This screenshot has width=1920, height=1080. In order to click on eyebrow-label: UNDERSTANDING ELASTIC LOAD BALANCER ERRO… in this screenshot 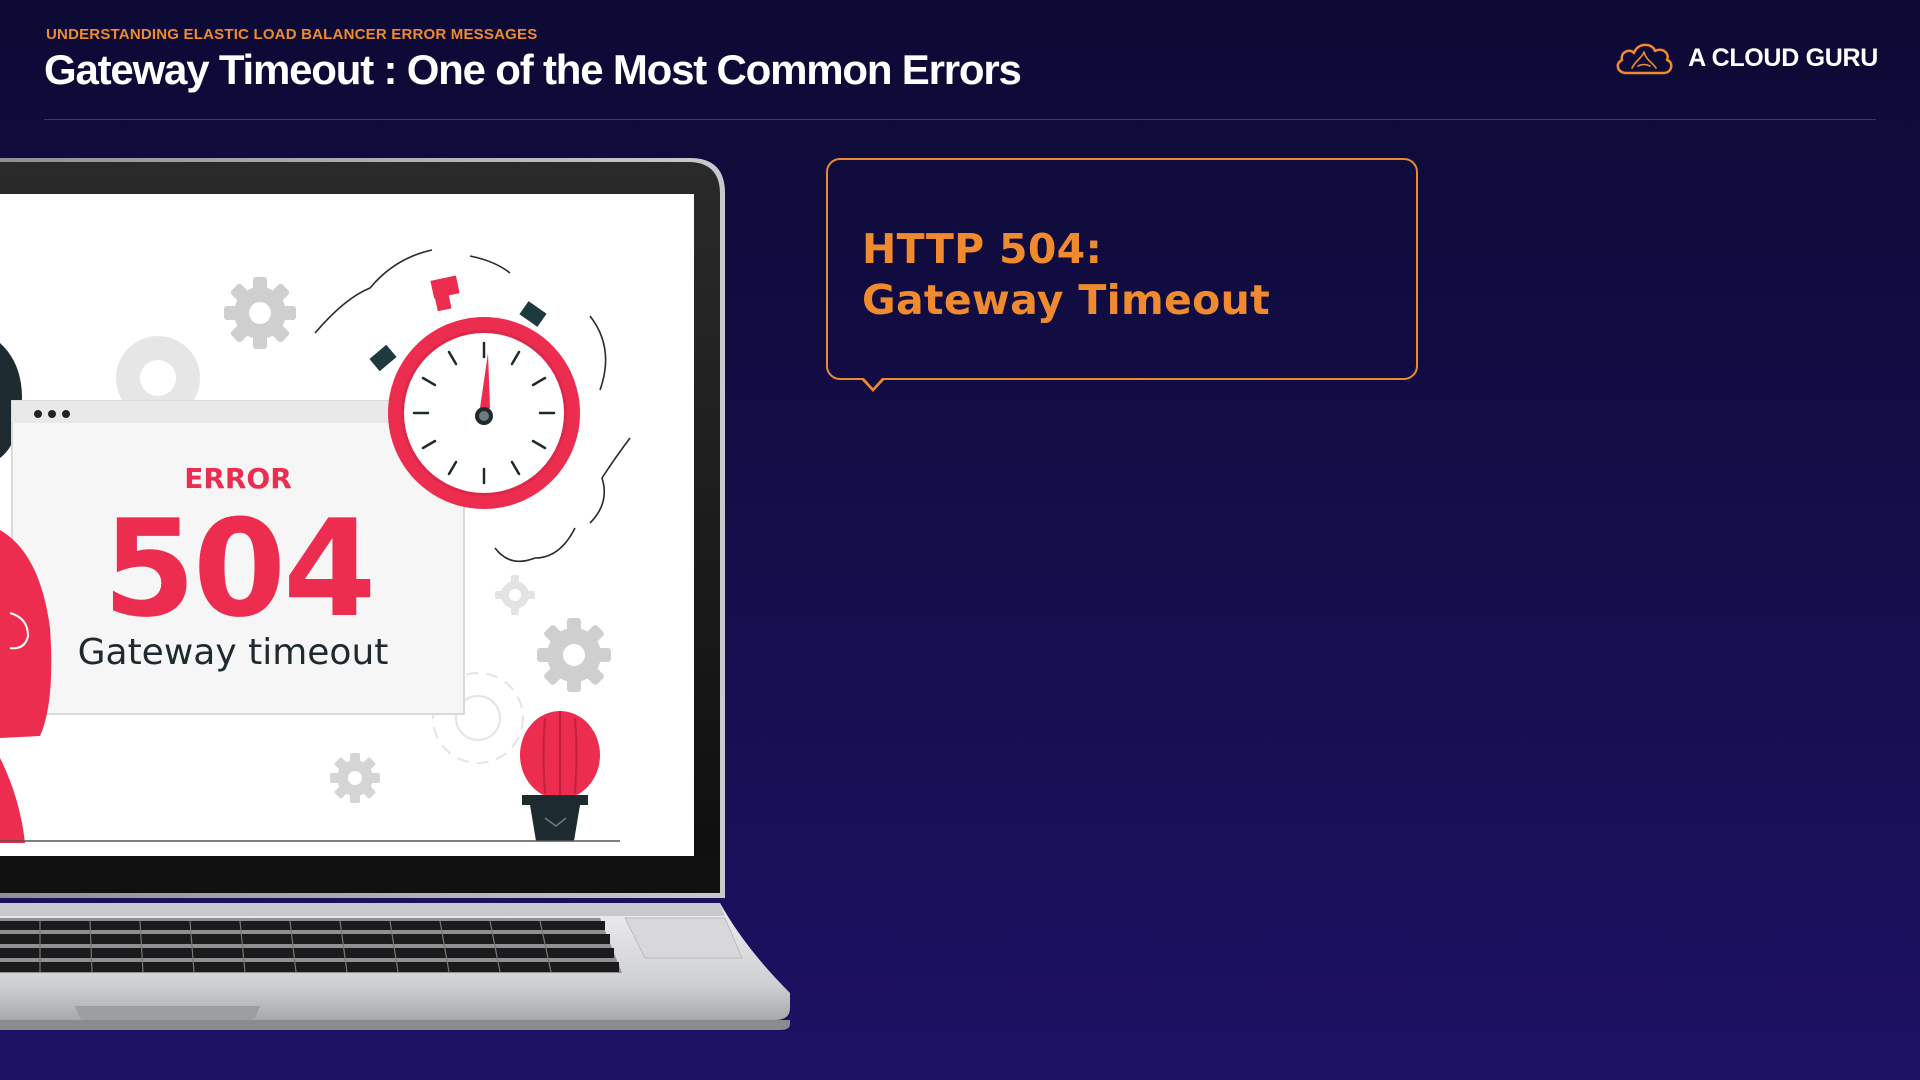, I will do `click(292, 34)`.